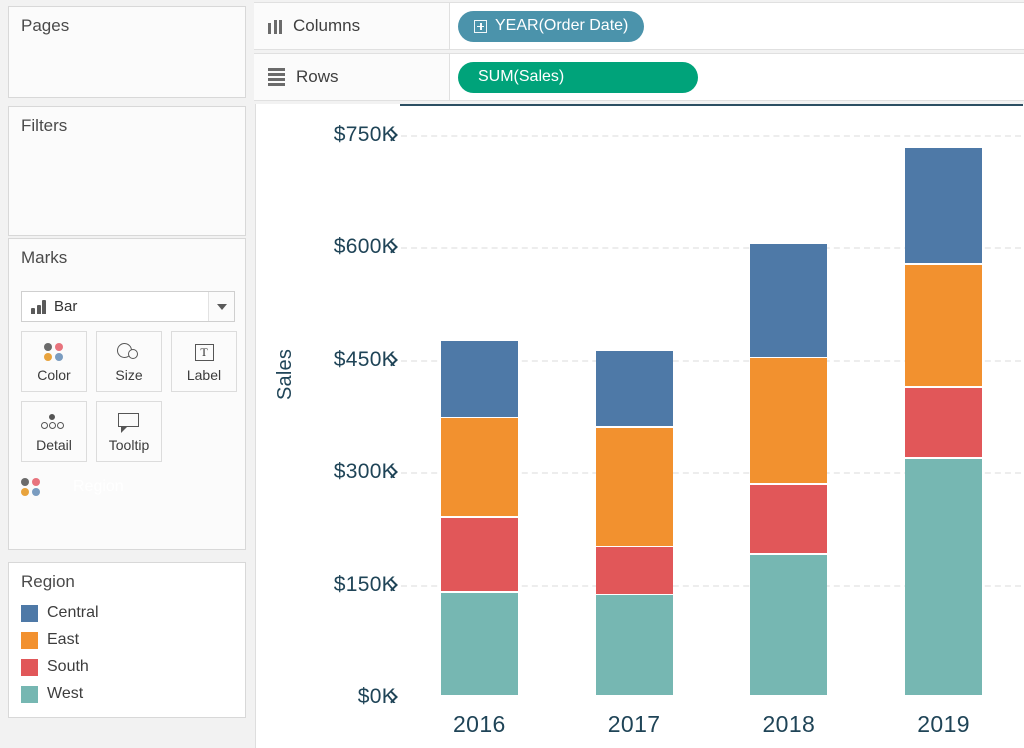 Image resolution: width=1024 pixels, height=748 pixels. Describe the element at coordinates (65, 694) in the screenshot. I see `legend-label-west: West` at that location.